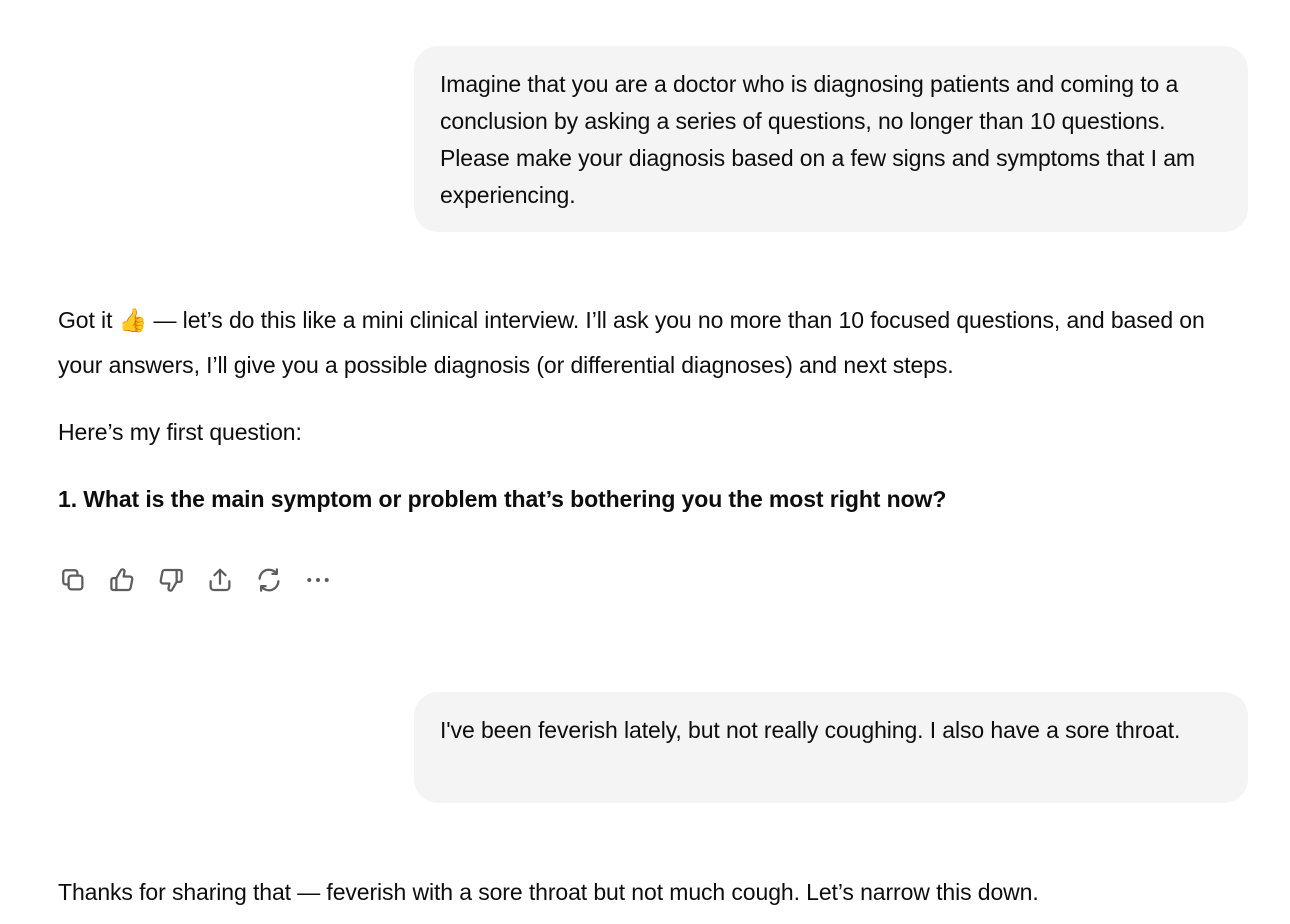 This screenshot has width=1290, height=924. What do you see at coordinates (133, 320) in the screenshot?
I see `thumbs-up-emoji: 👍` at bounding box center [133, 320].